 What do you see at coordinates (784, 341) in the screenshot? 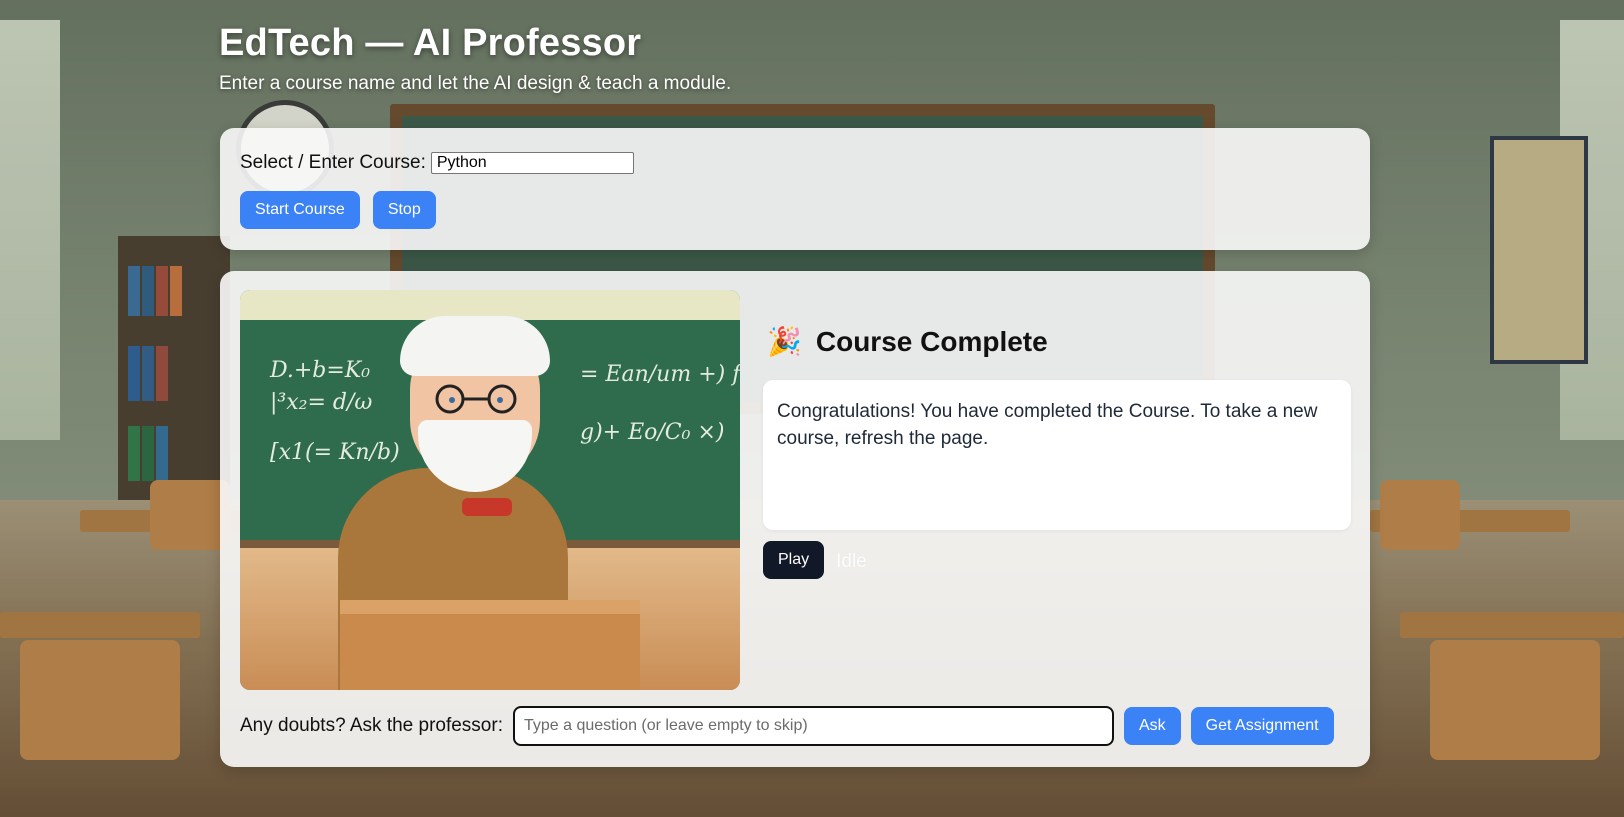
I see `party-popper-icon: 🎉` at bounding box center [784, 341].